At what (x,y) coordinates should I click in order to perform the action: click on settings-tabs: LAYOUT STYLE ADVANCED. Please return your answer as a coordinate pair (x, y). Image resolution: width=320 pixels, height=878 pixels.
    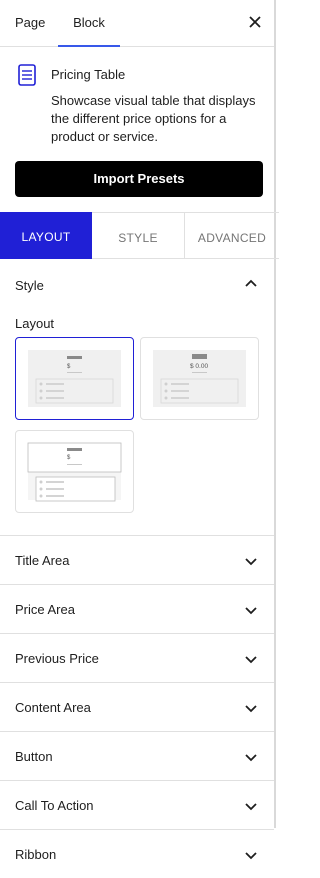
    Looking at the image, I should click on (139, 235).